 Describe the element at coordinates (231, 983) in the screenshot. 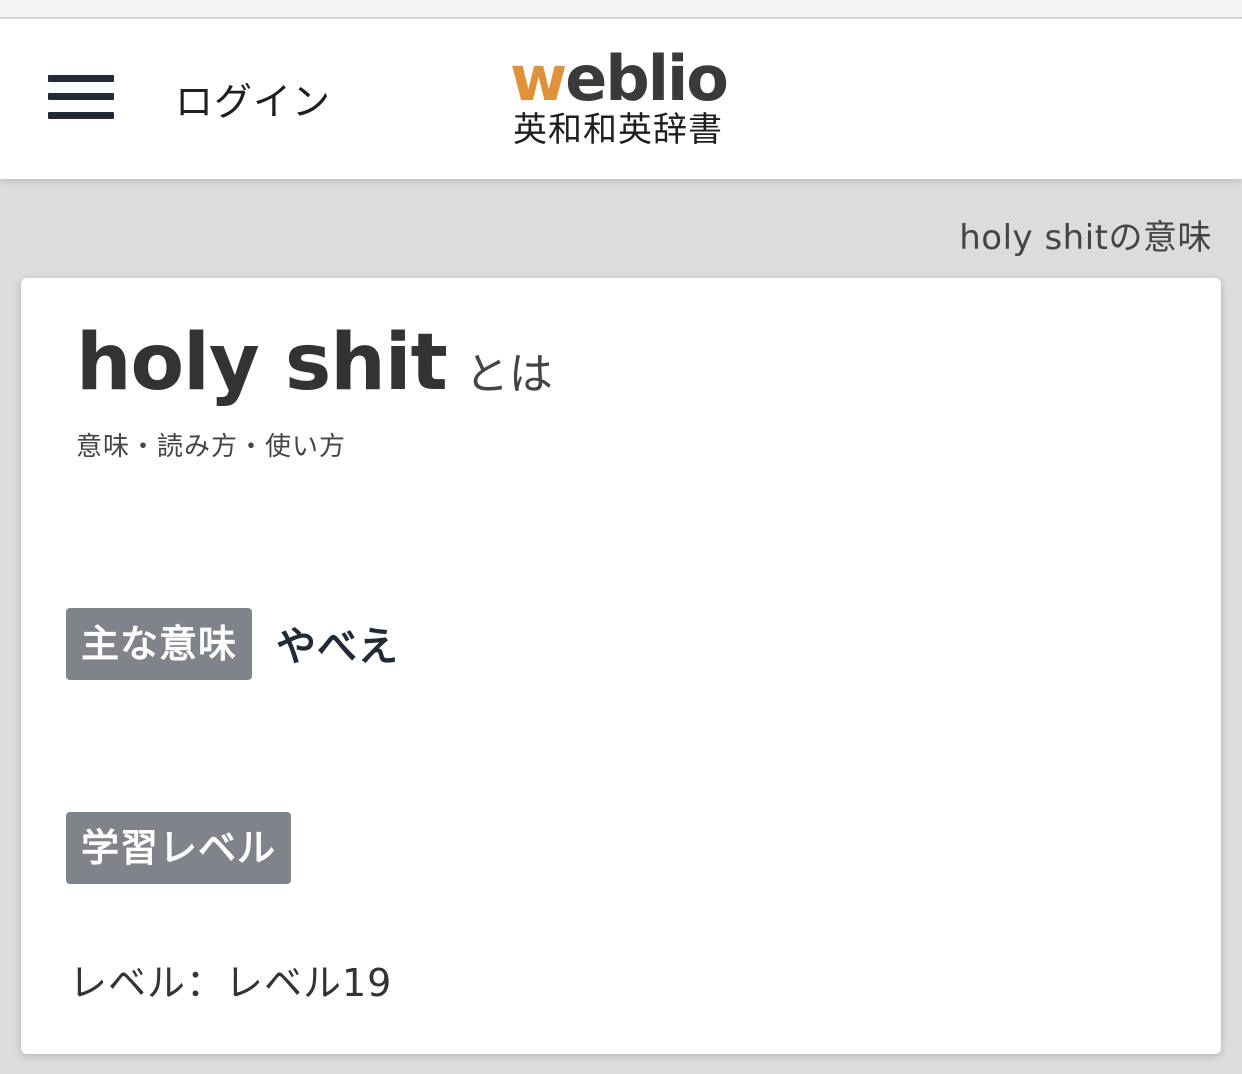

I see `learning-level-text: レベル：レベル19` at that location.